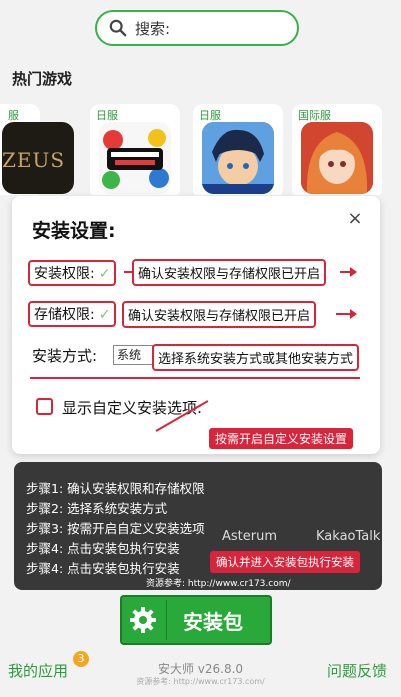 Image resolution: width=401 pixels, height=697 pixels. What do you see at coordinates (348, 536) in the screenshot?
I see `app-name: KakaoTalk` at bounding box center [348, 536].